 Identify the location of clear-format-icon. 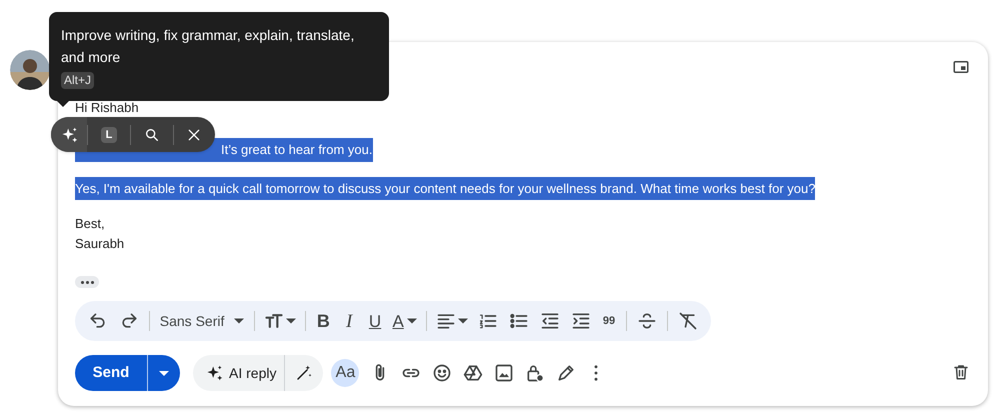
(688, 321).